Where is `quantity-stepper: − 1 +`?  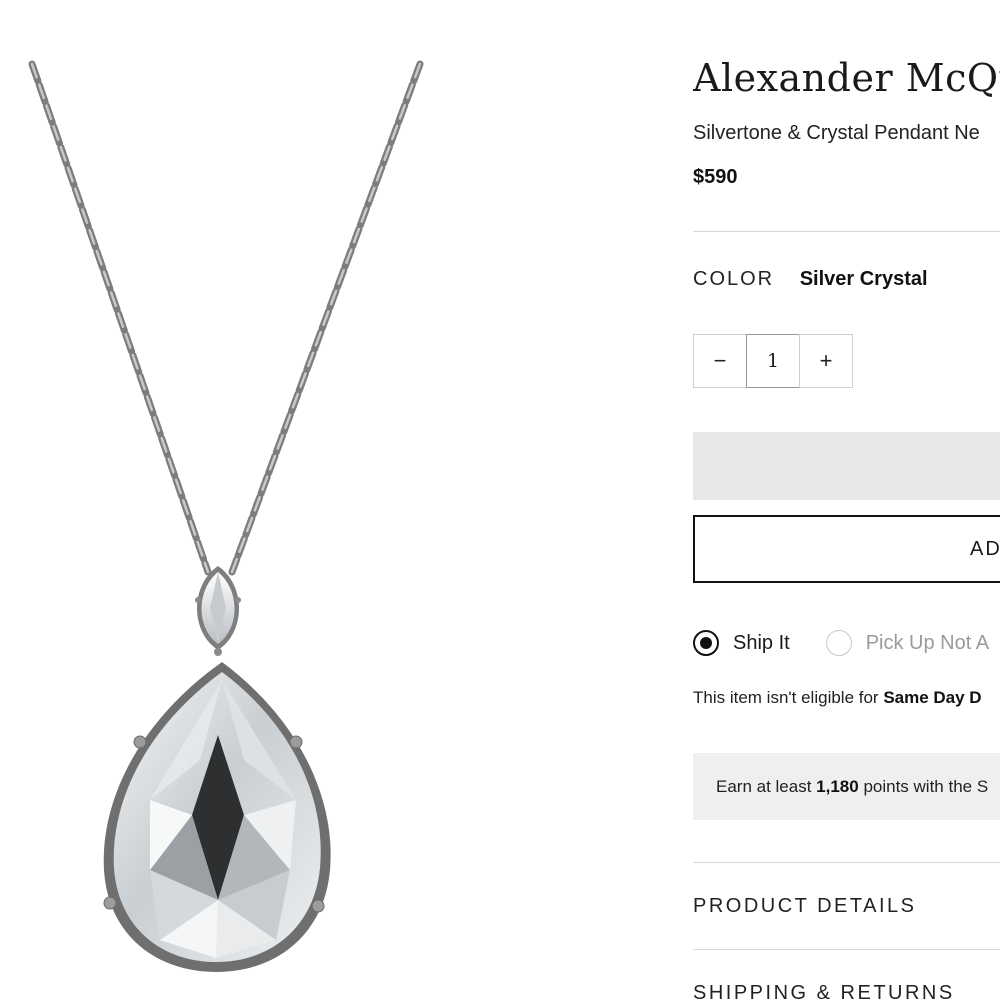 quantity-stepper: − 1 + is located at coordinates (773, 361).